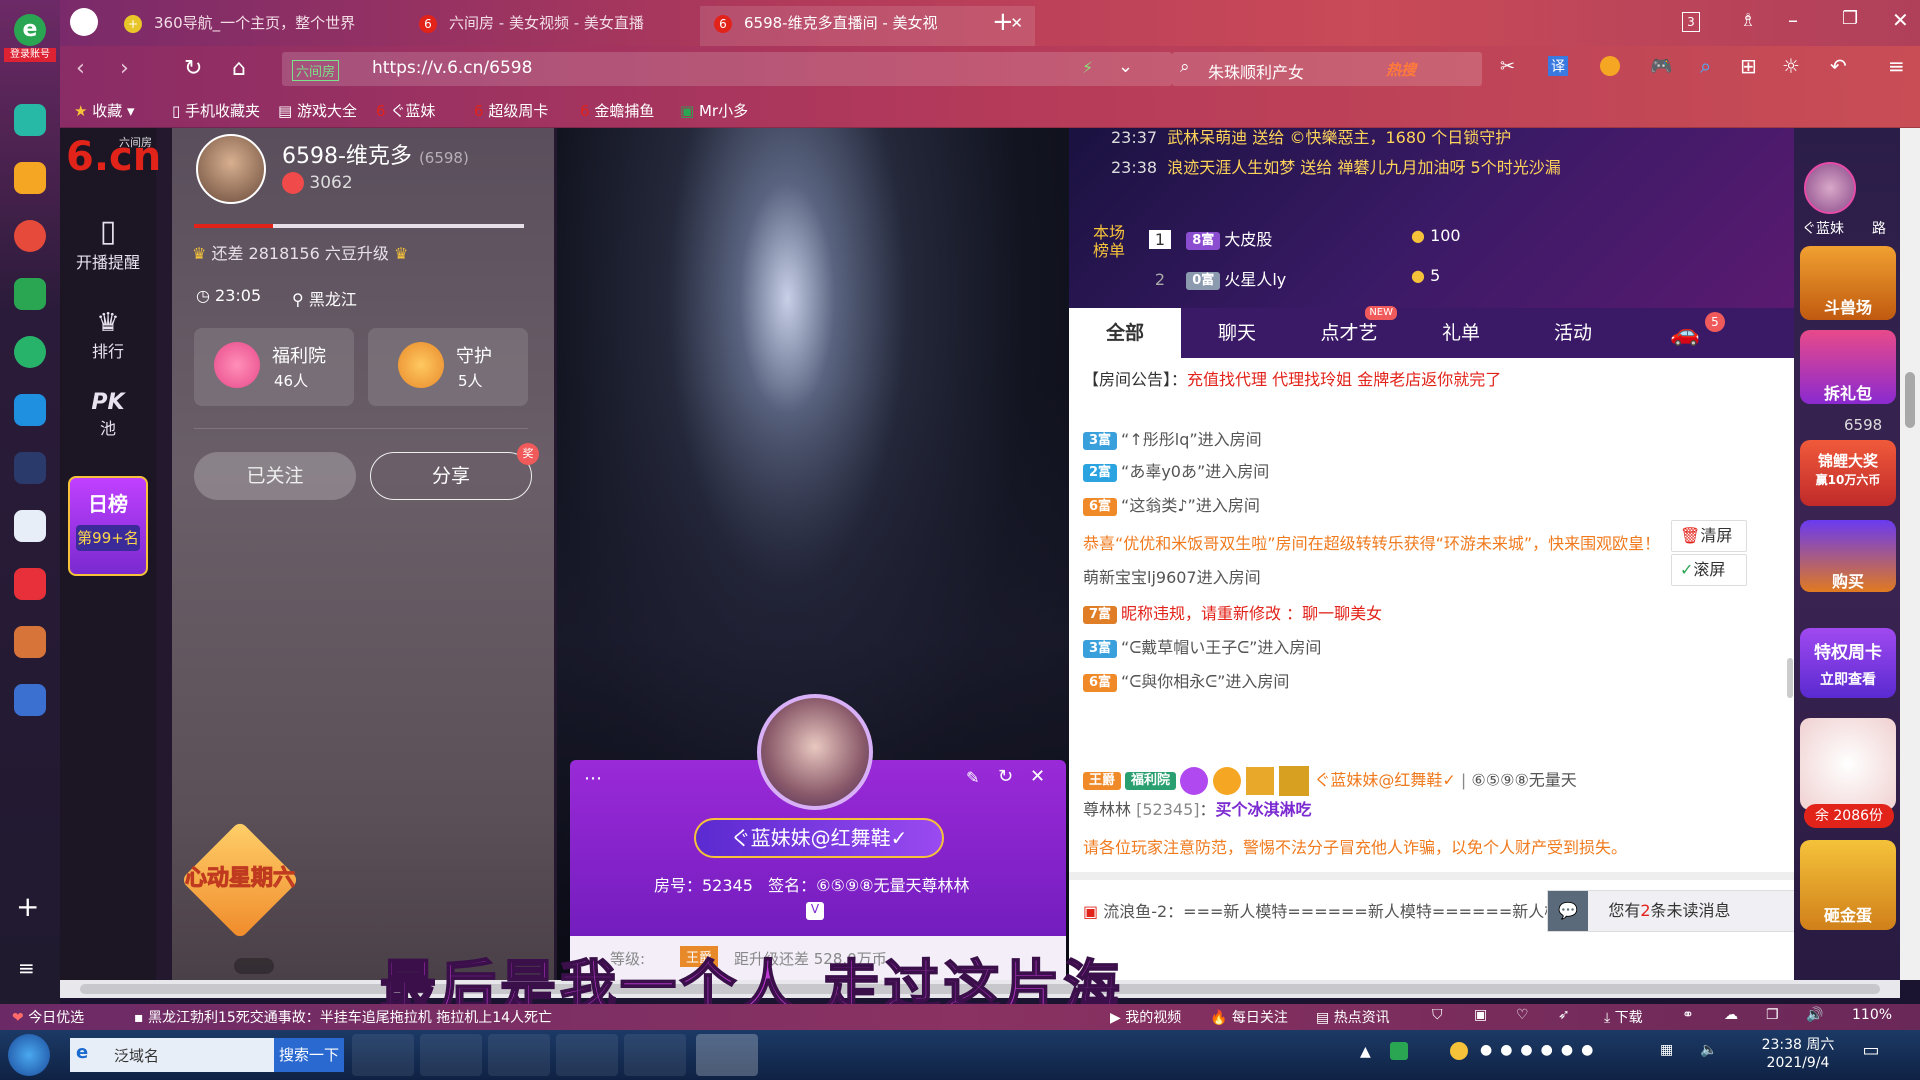 This screenshot has height=1080, width=1920. Describe the element at coordinates (1610, 66) in the screenshot. I see `coin-icon` at that location.